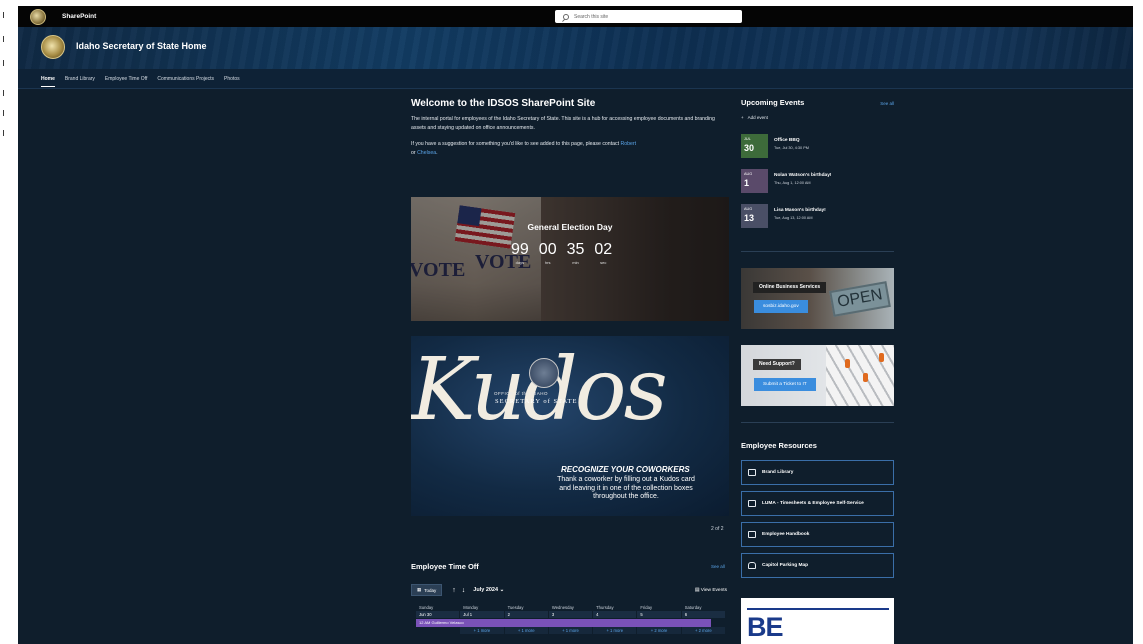 The height and width of the screenshot is (644, 1143). Describe the element at coordinates (438, 630) in the screenshot. I see `more-link` at that location.